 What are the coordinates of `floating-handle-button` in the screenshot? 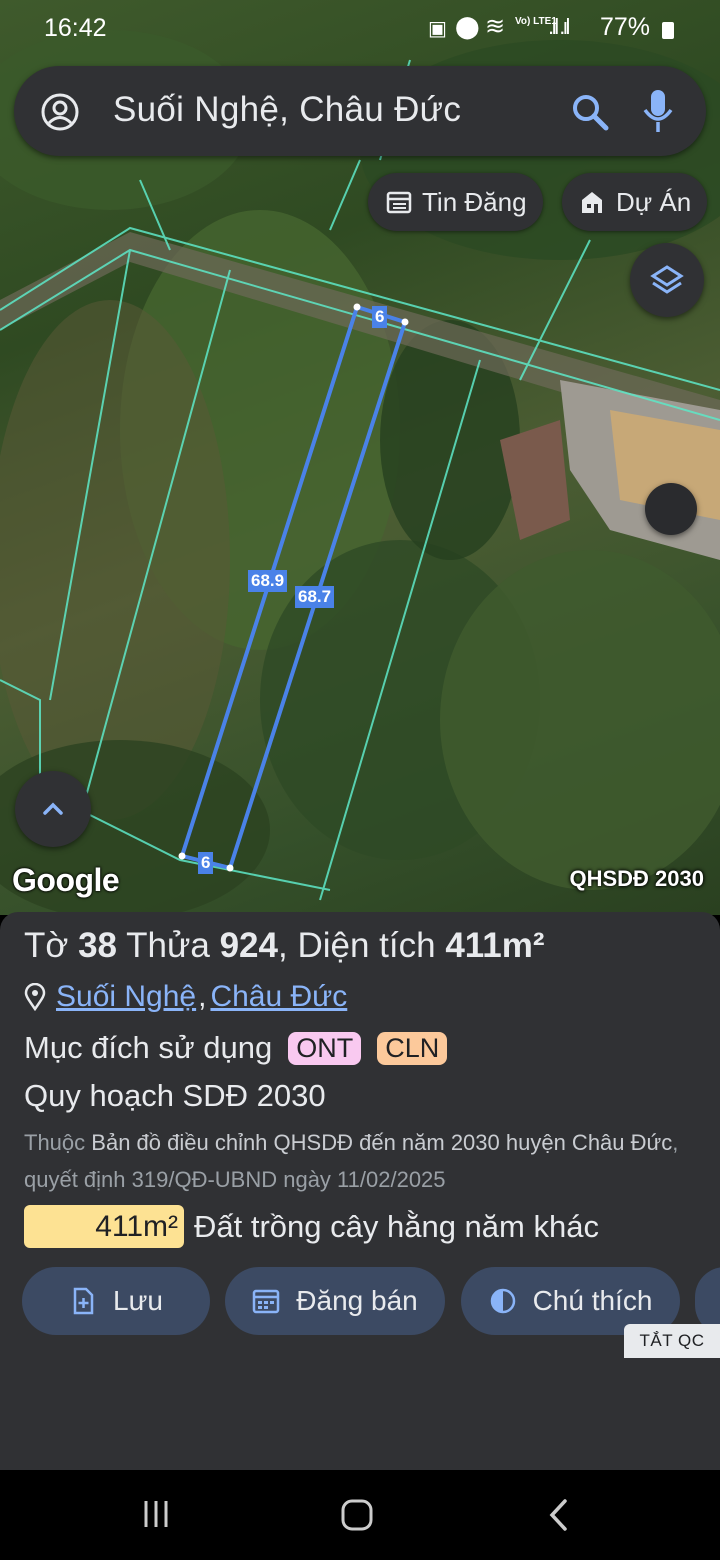 It's located at (671, 509).